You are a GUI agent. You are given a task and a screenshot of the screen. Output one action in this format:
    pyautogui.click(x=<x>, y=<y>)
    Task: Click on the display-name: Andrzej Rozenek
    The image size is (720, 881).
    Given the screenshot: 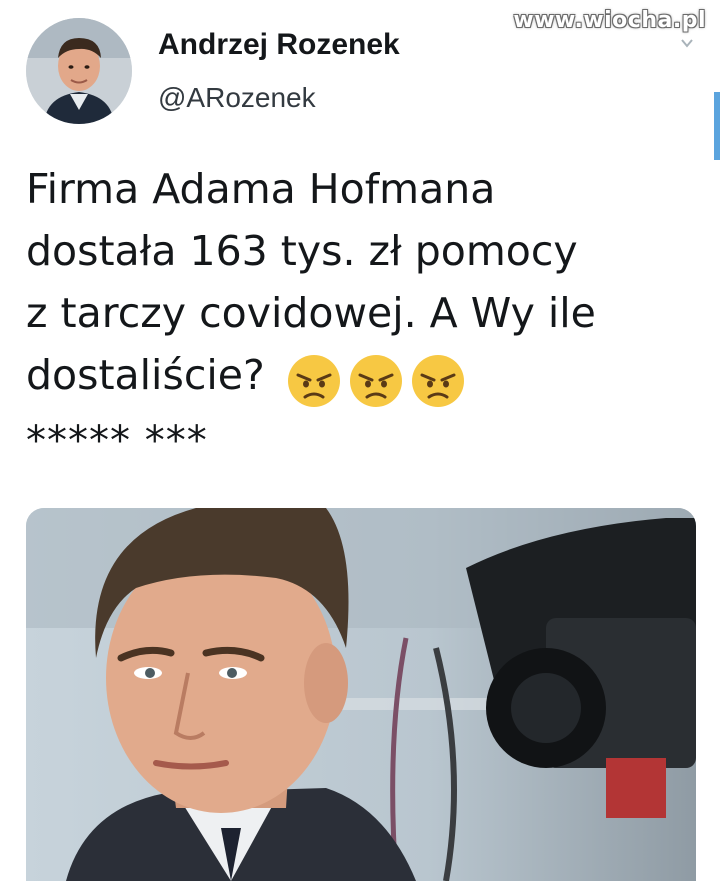 What is the action you would take?
    pyautogui.click(x=279, y=45)
    